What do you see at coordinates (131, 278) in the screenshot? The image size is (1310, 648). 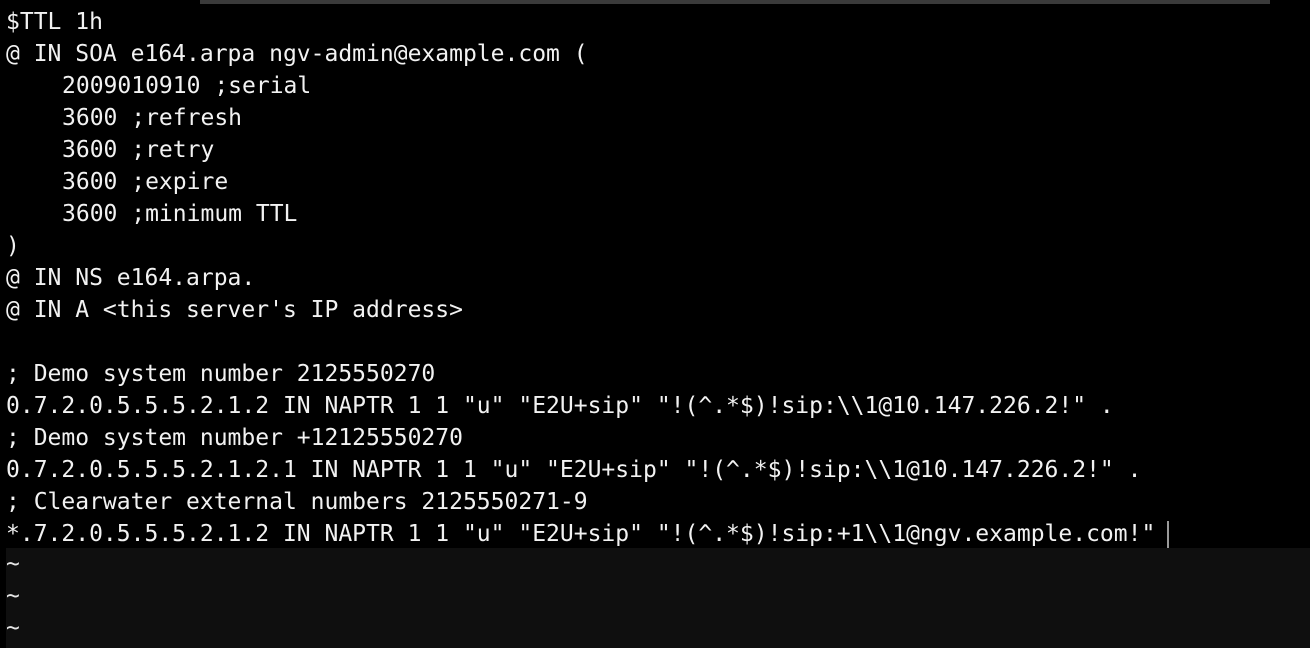 I see `editor-line: @ IN NS e164.arpa.` at bounding box center [131, 278].